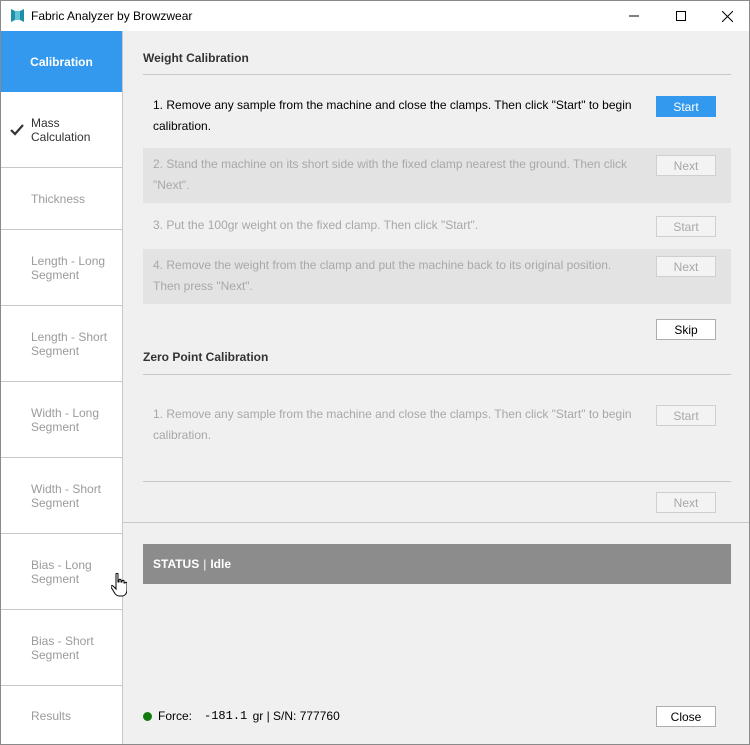 This screenshot has height=745, width=750. What do you see at coordinates (158, 225) in the screenshot?
I see `step-number: 3.` at bounding box center [158, 225].